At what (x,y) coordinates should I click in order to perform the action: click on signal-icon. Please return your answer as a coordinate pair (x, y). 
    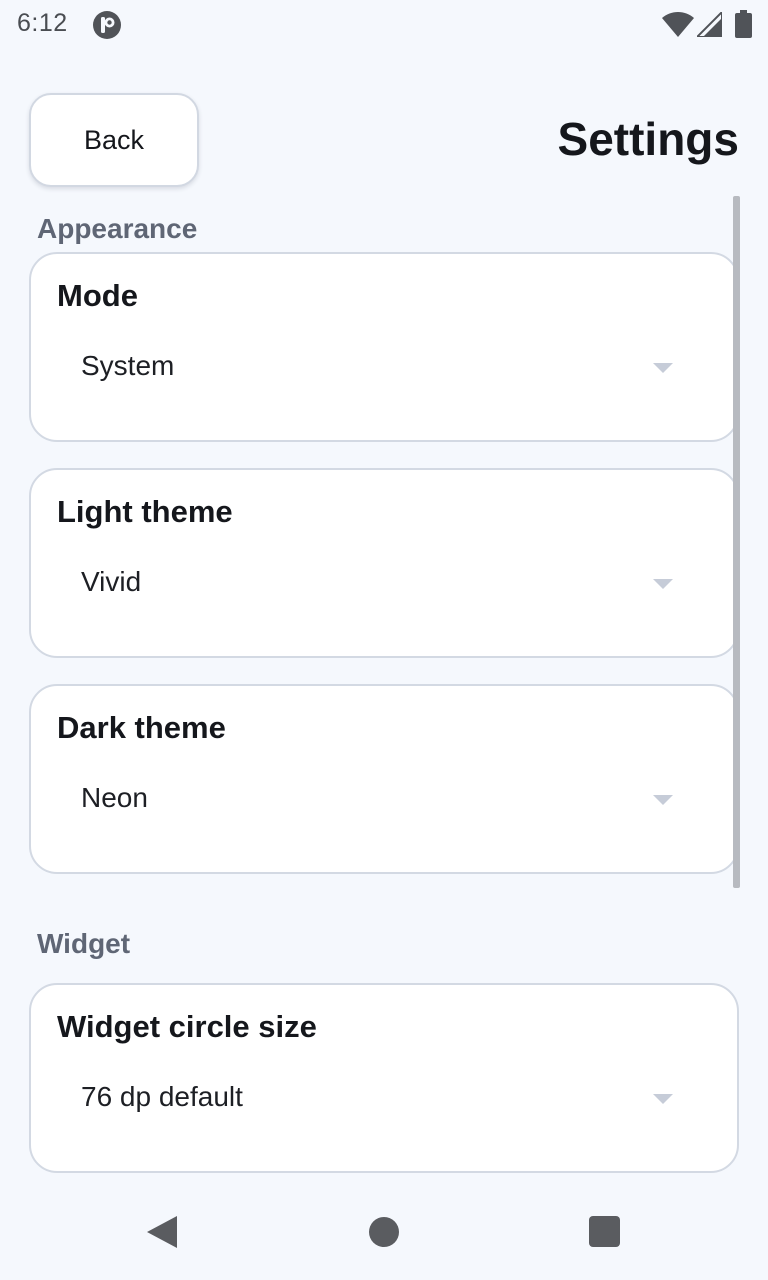
    Looking at the image, I should click on (709, 24).